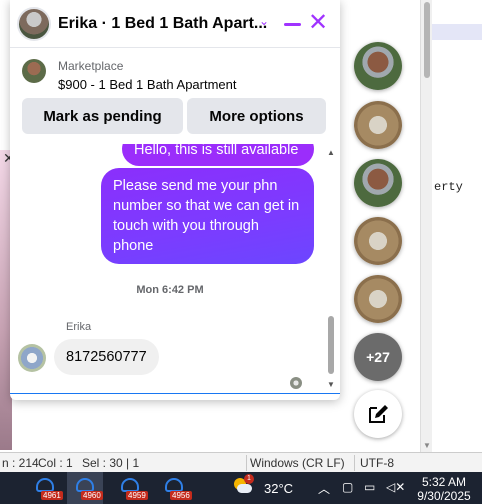 This screenshot has width=482, height=504. Describe the element at coordinates (395, 487) in the screenshot. I see `volume-muted-icon: ◁✕` at that location.